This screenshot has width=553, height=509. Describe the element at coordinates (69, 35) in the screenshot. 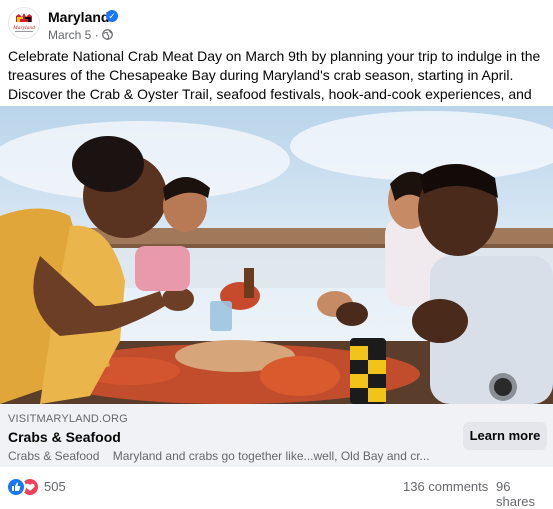

I see `post-date: March 5` at that location.